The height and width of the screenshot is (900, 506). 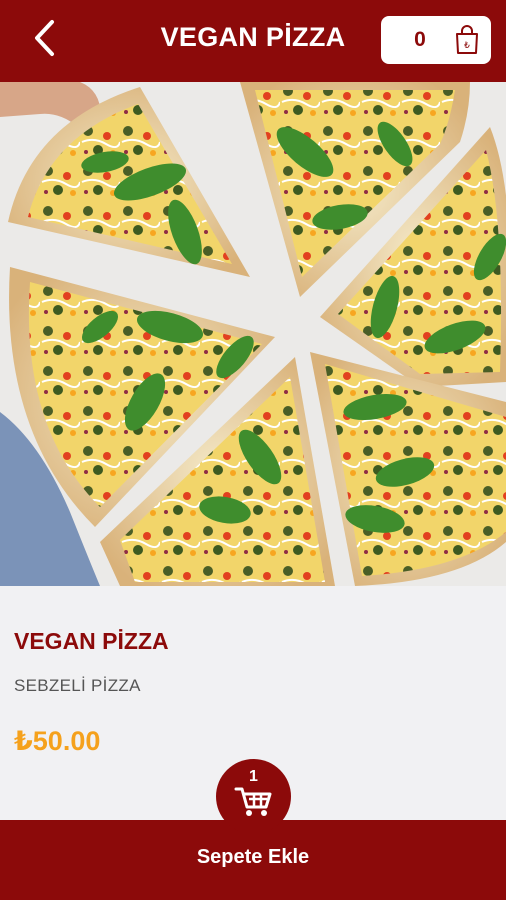 What do you see at coordinates (253, 41) in the screenshot?
I see `app-header: VEGAN PİZZA 0 ₺` at bounding box center [253, 41].